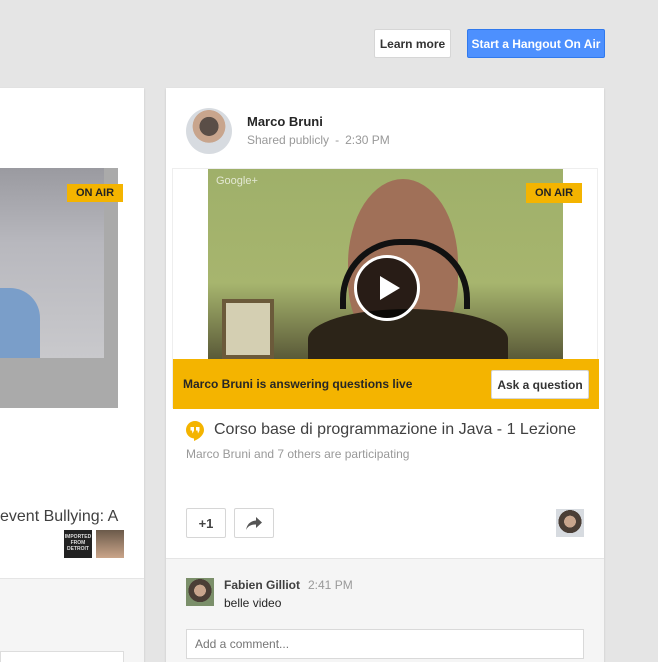  What do you see at coordinates (367, 140) in the screenshot?
I see `post-time: 2:30 PM` at bounding box center [367, 140].